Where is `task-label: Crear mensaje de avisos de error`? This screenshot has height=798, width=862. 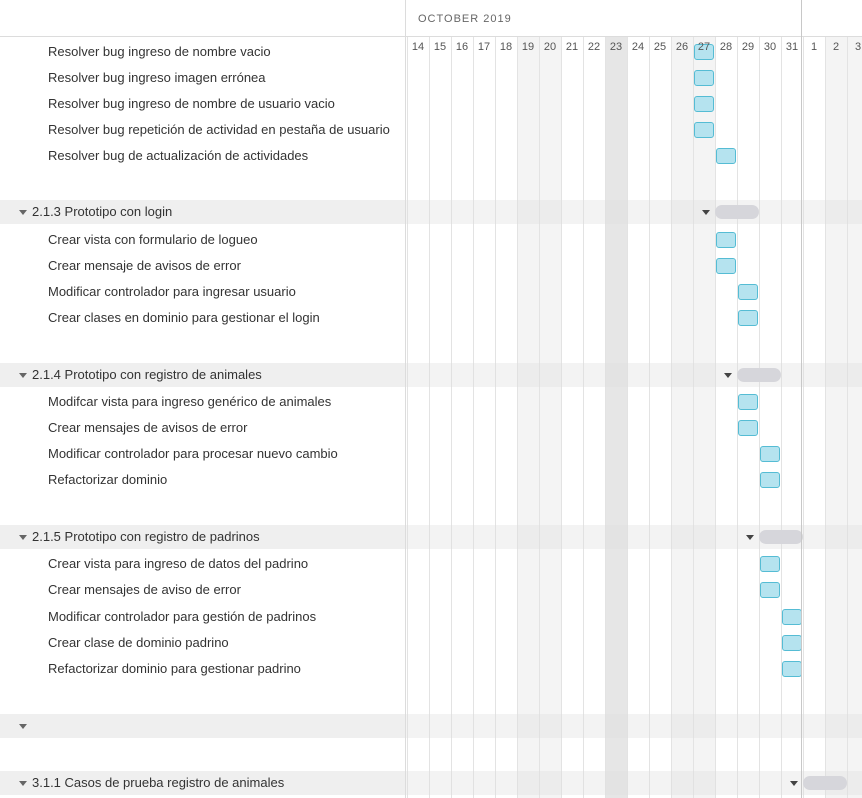
task-label: Crear mensaje de avisos de error is located at coordinates (144, 265).